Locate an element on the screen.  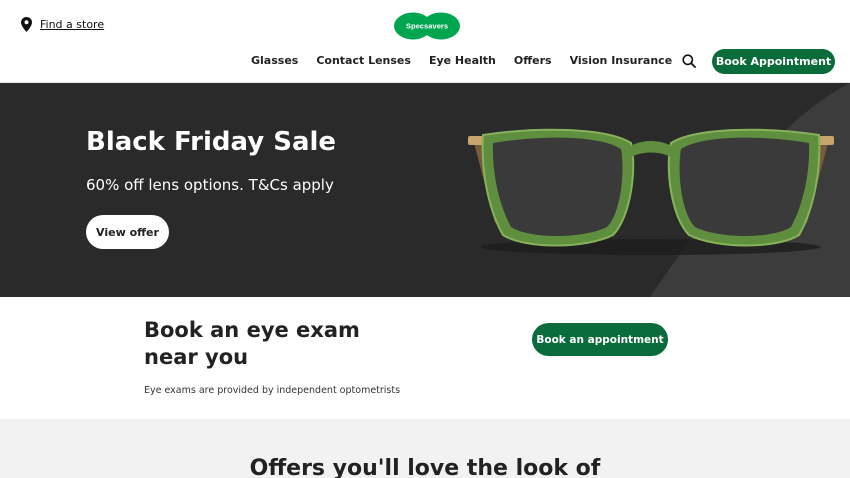
find-a-store-link: Find a store is located at coordinates (62, 24).